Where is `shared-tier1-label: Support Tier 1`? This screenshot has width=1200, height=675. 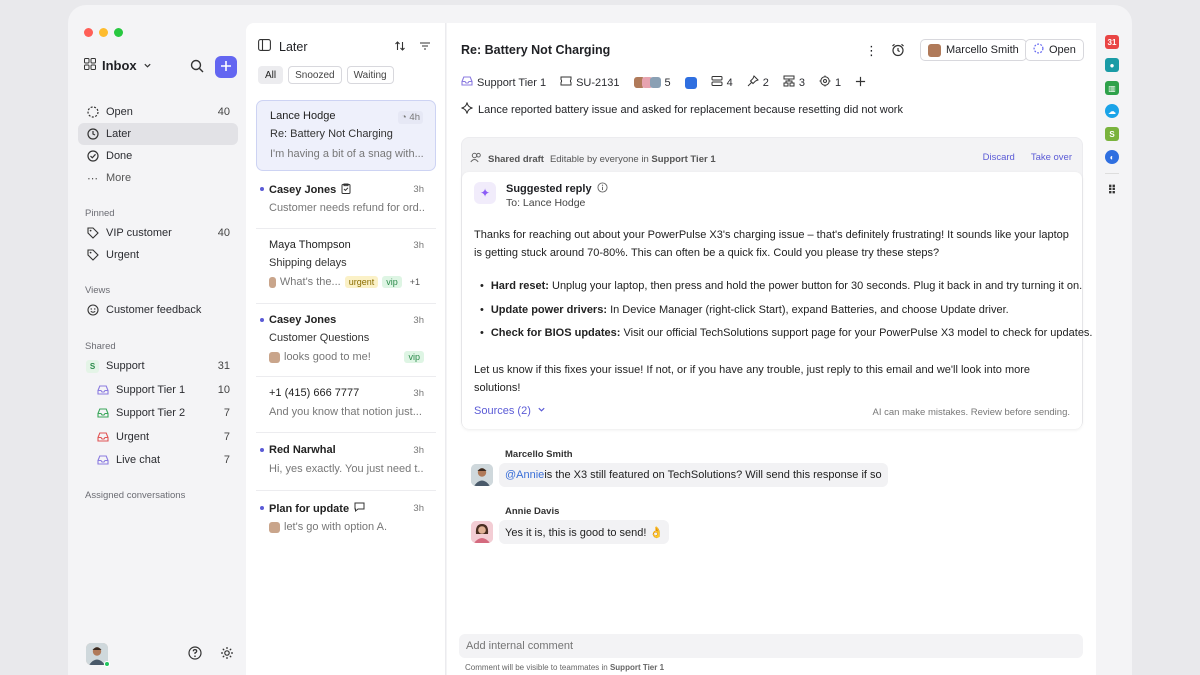
shared-tier1-label: Support Tier 1 is located at coordinates (151, 390).